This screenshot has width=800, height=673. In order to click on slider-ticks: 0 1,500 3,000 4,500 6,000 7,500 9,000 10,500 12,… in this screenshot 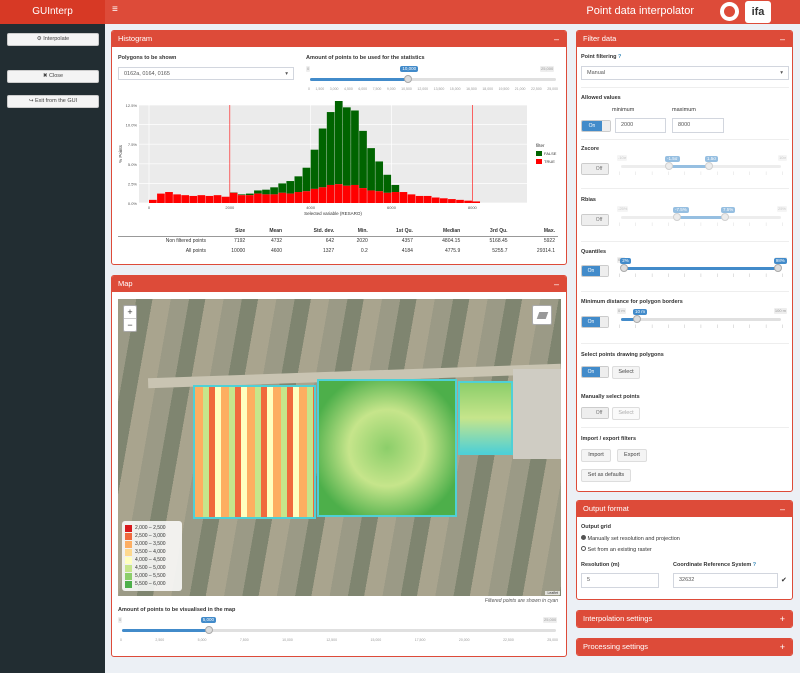, I will do `click(433, 89)`.